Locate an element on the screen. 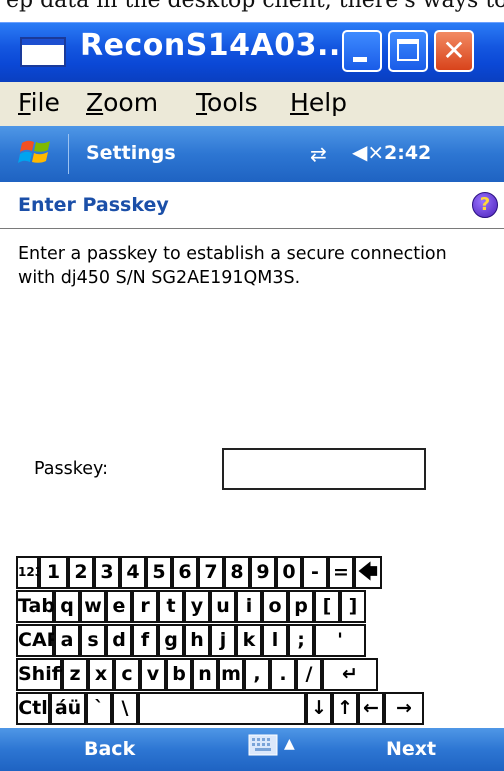 The width and height of the screenshot is (504, 771). key-8: 8 is located at coordinates (237, 572).